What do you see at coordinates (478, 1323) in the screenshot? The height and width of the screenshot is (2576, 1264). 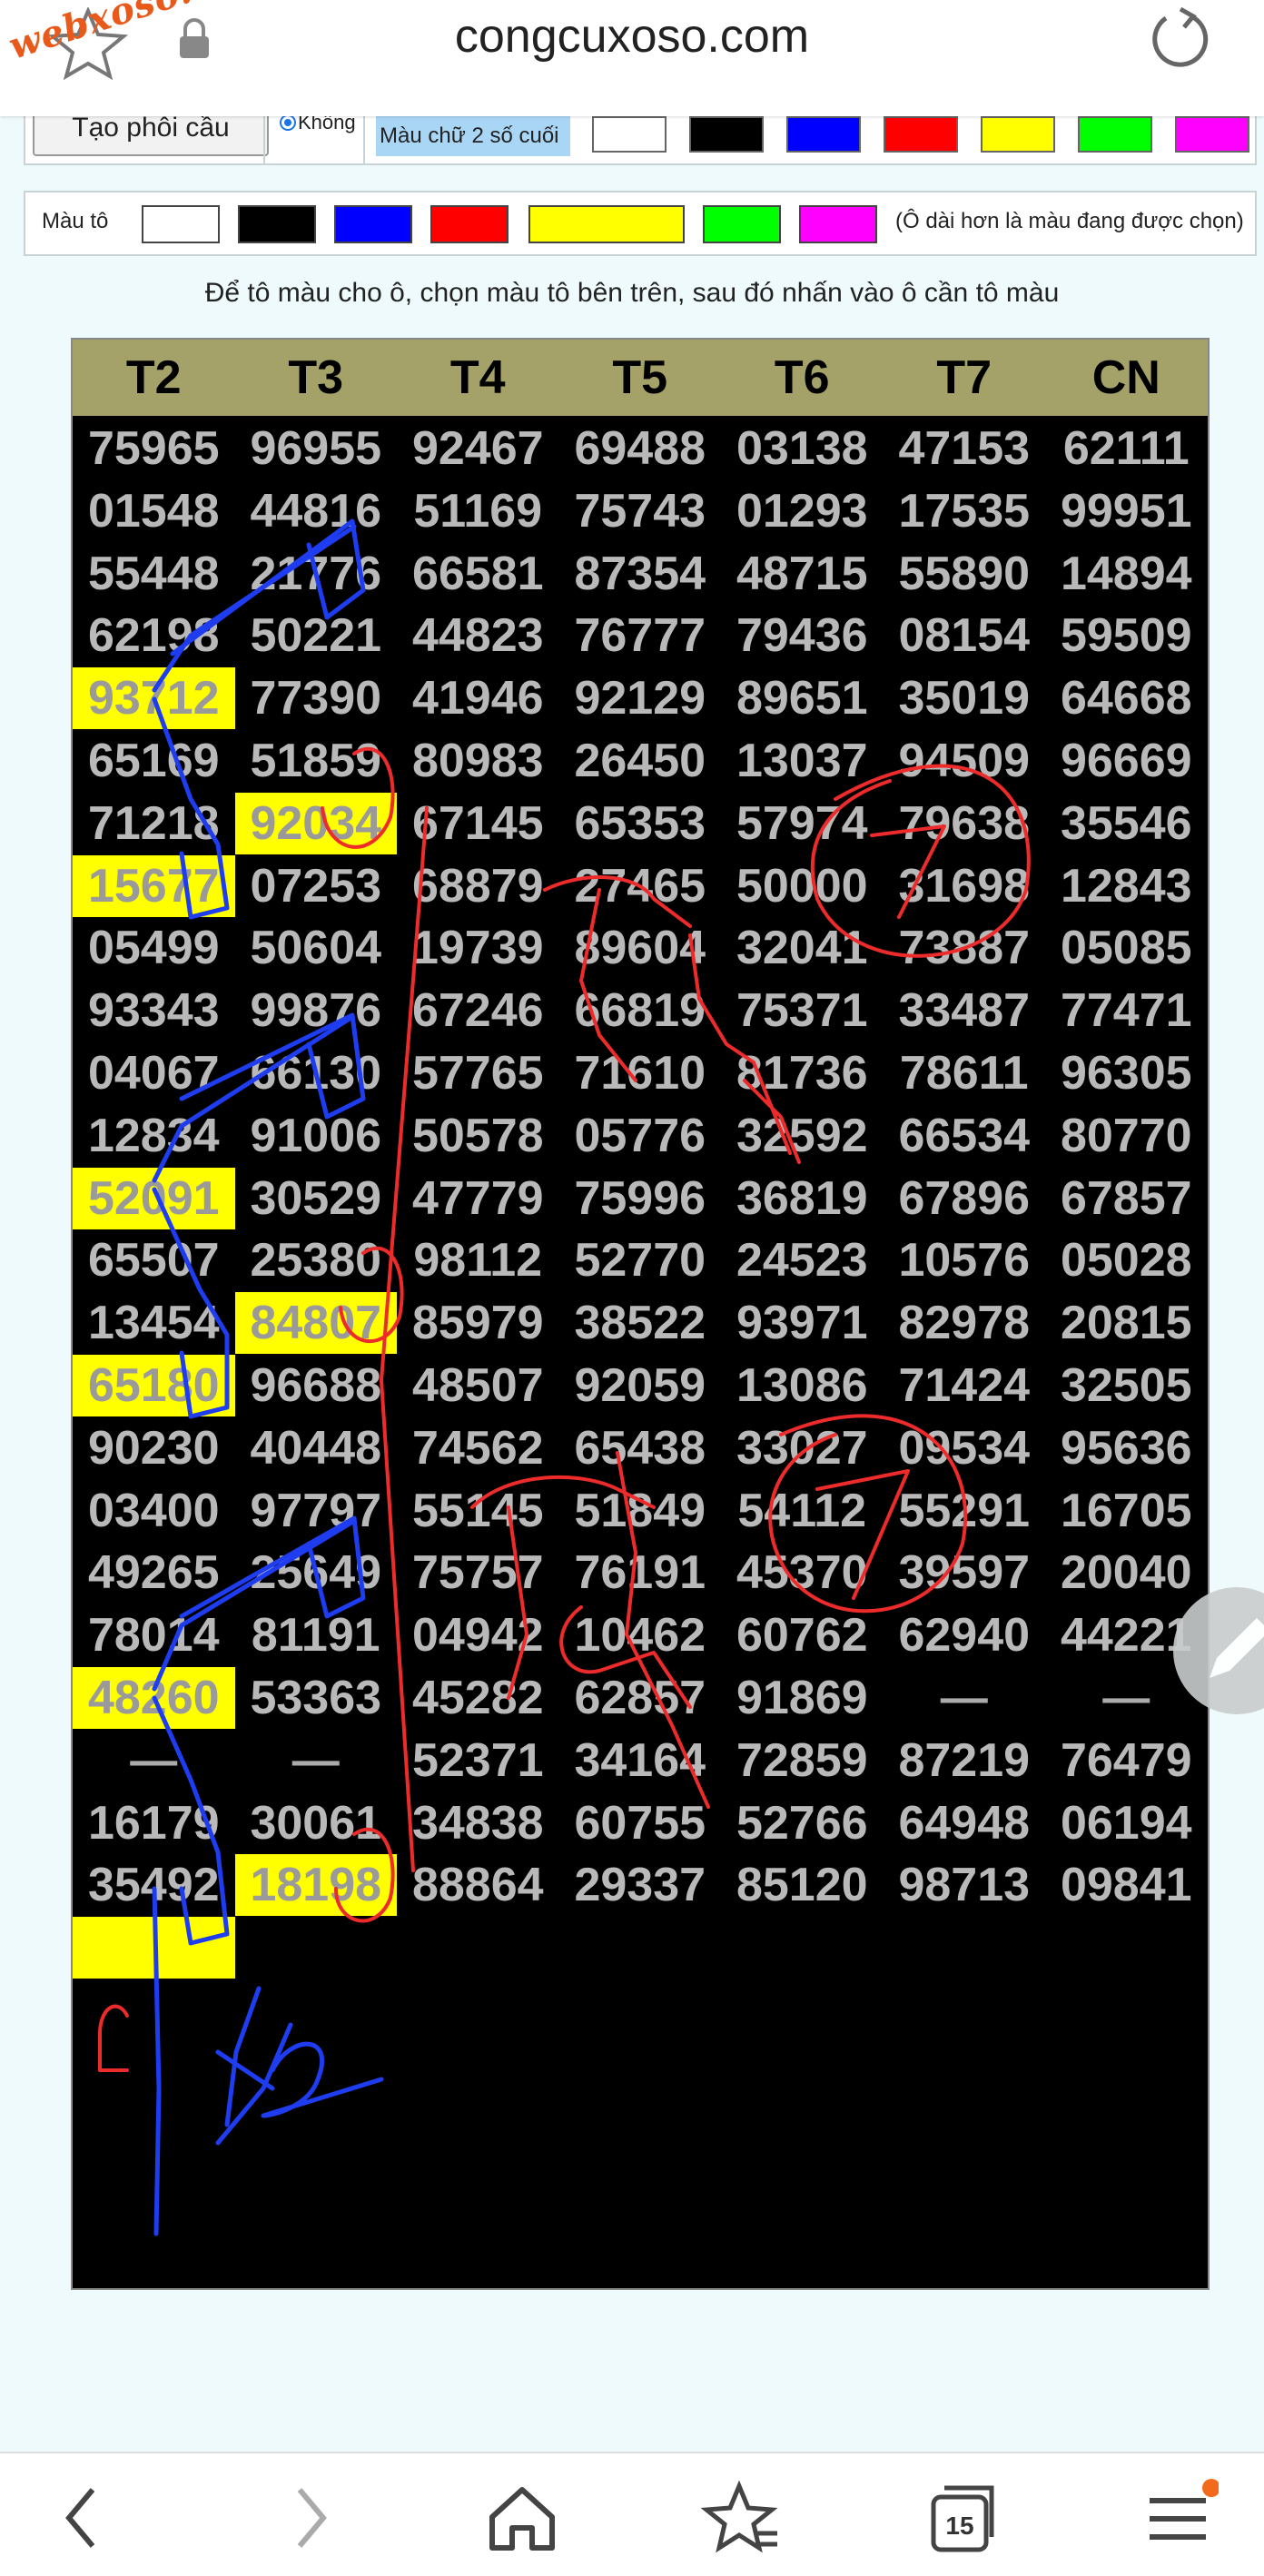 I see `grid-cell: 85979` at bounding box center [478, 1323].